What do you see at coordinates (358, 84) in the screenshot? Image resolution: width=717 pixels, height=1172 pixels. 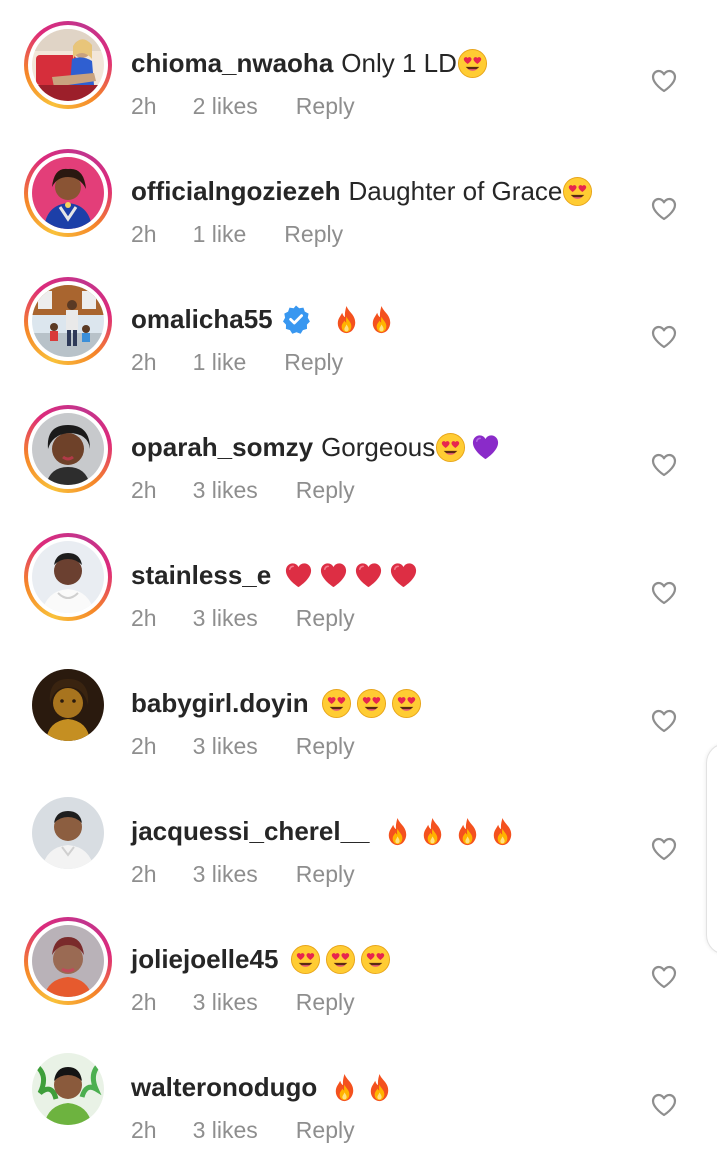 I see `comment-row: chioma_nwaoha Only 1 LD 2h 2 likes Reply` at bounding box center [358, 84].